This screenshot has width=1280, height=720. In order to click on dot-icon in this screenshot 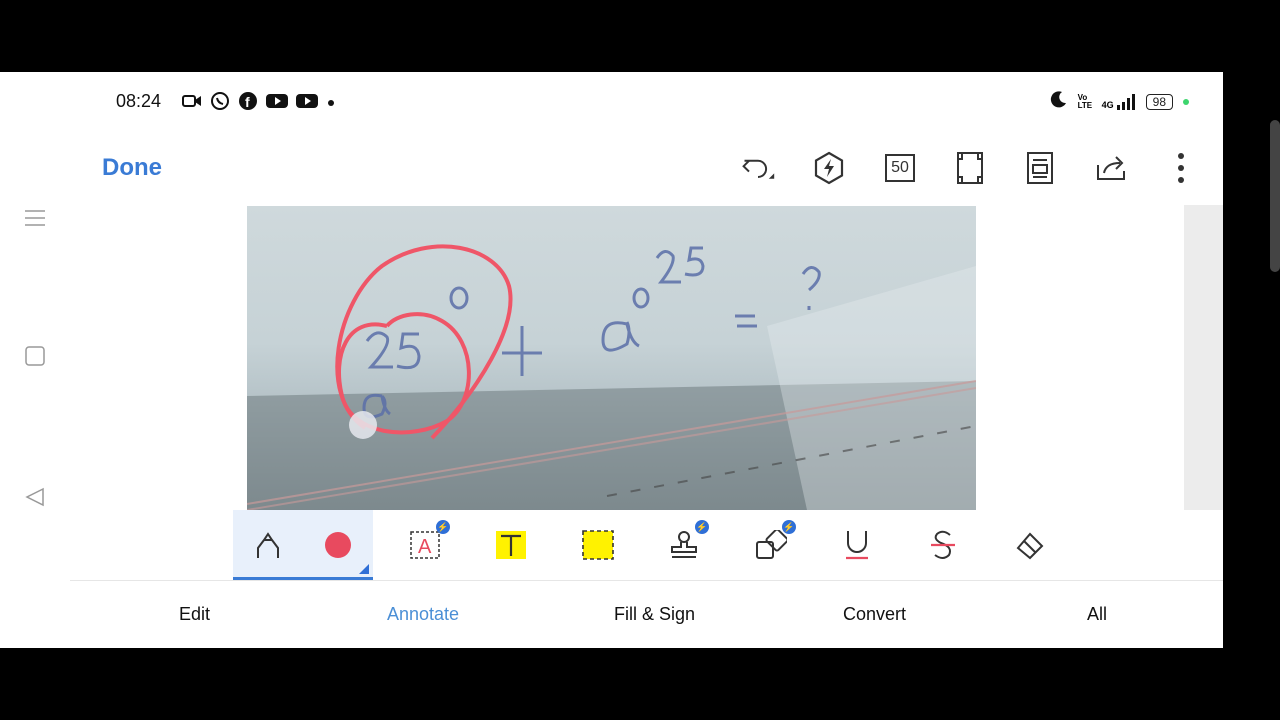, I will do `click(331, 104)`.